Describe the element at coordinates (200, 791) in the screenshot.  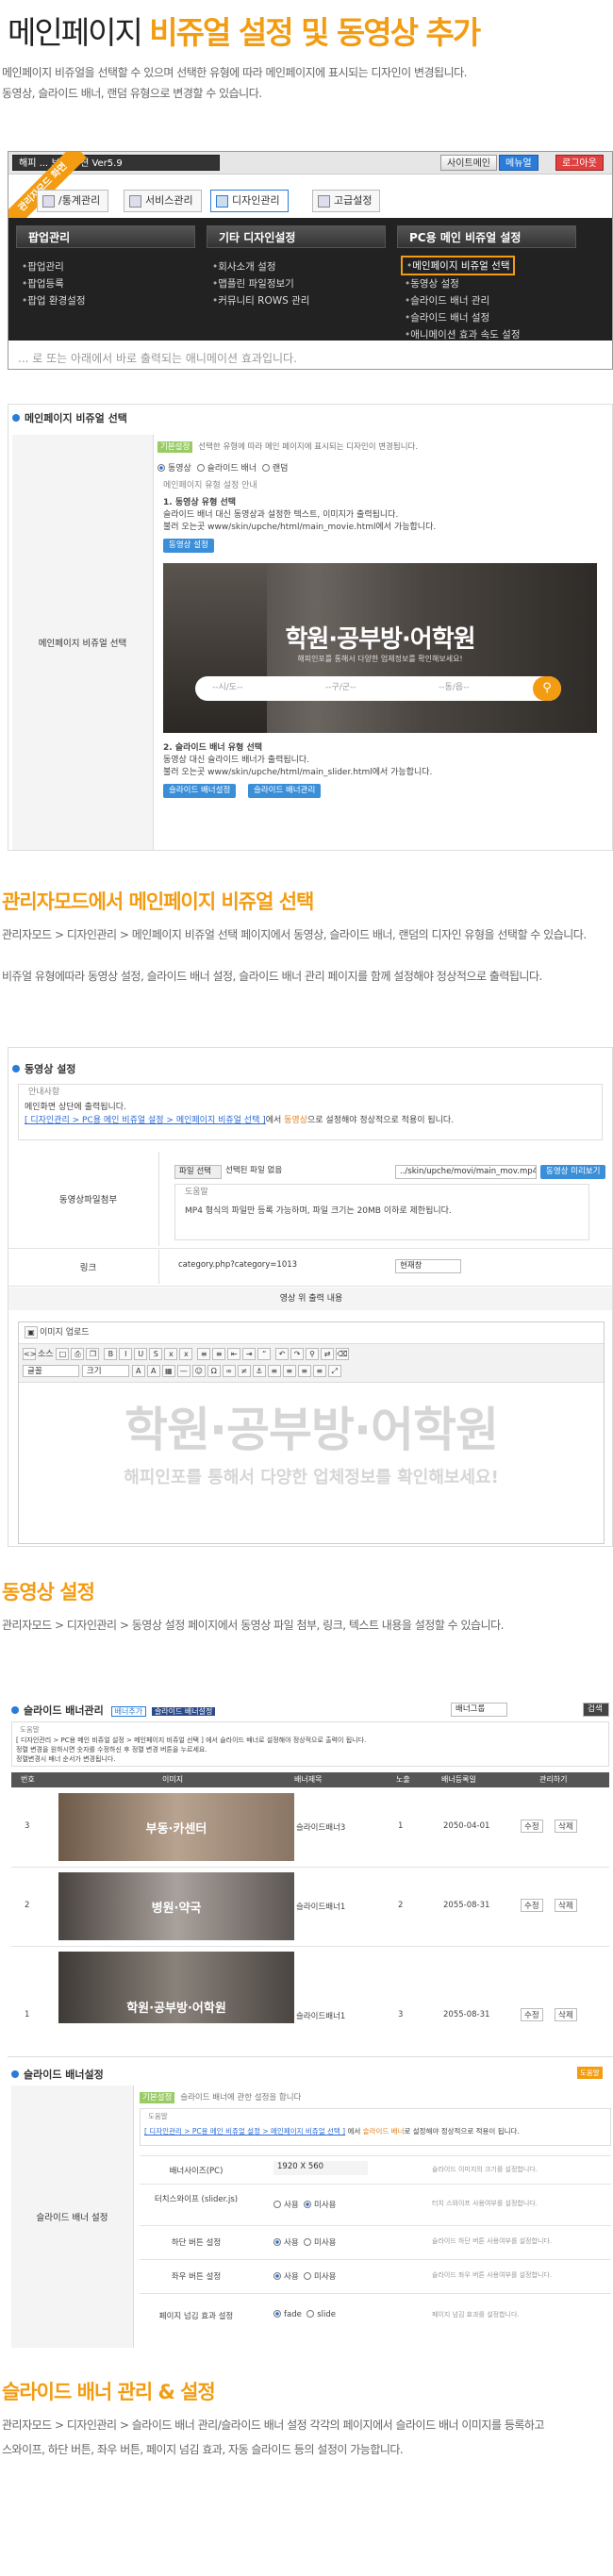
I see `slide-config-button: 슬라이드 배너설정` at that location.